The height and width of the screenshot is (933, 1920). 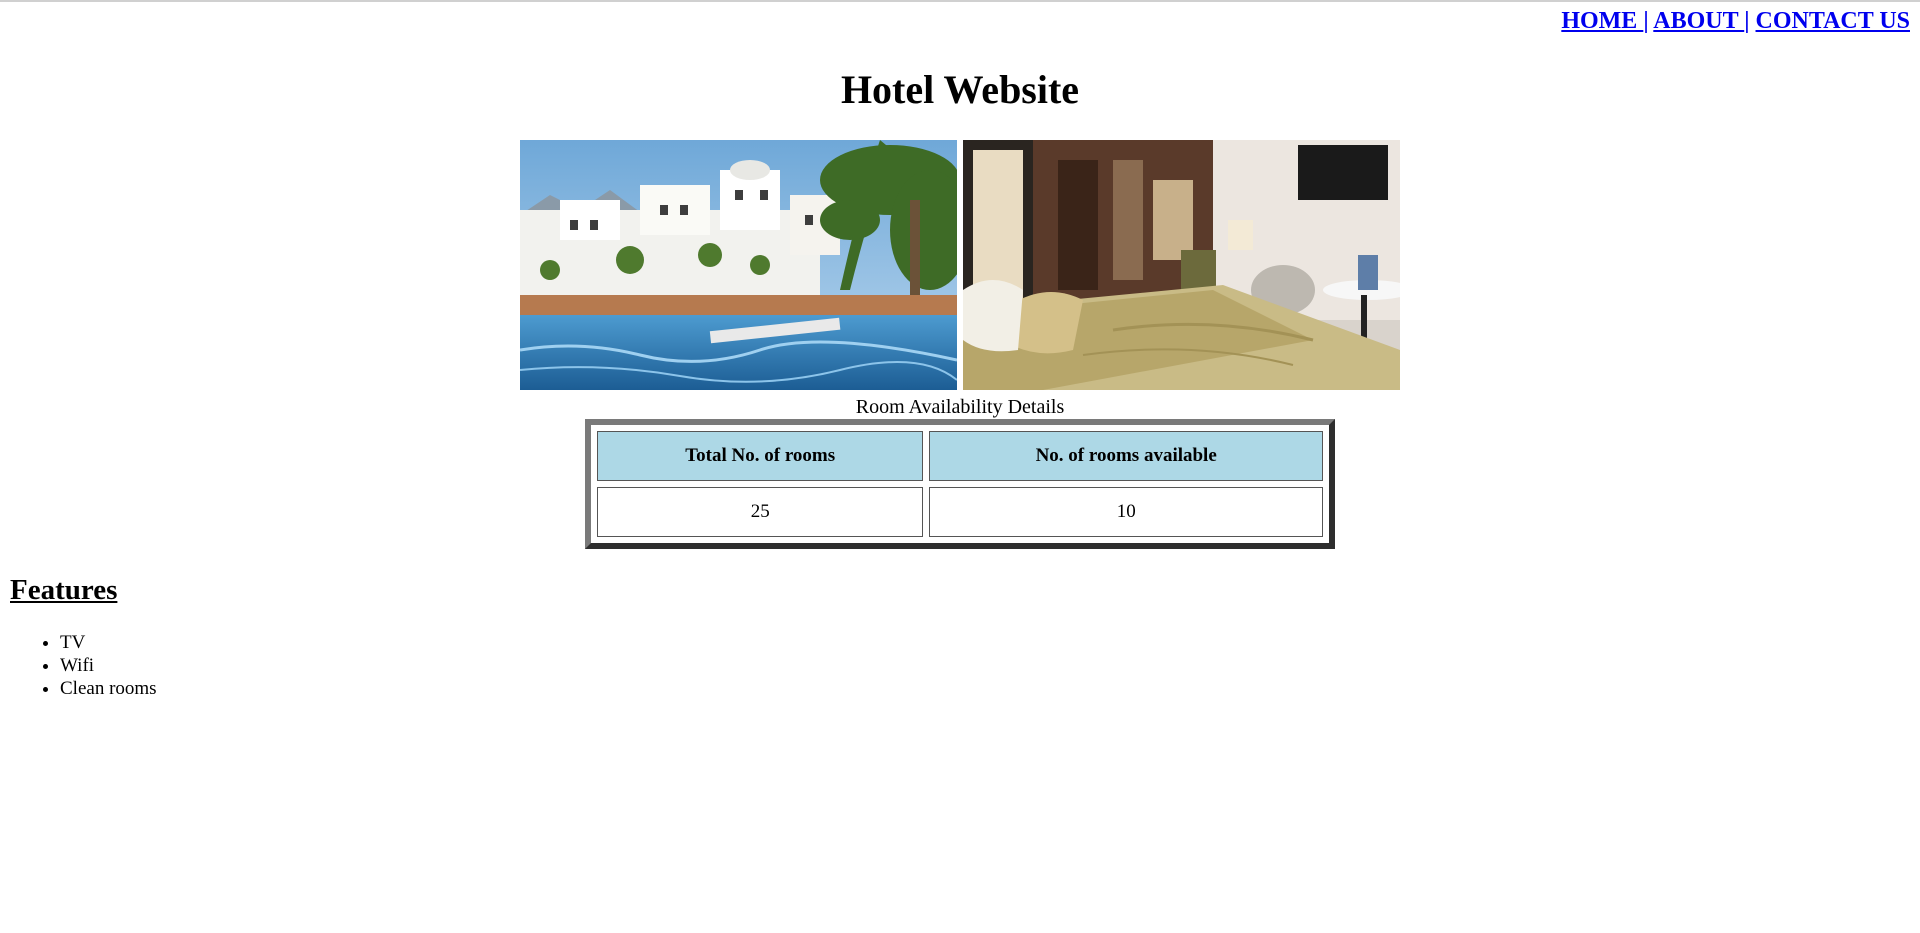 What do you see at coordinates (108, 665) in the screenshot?
I see `list-item: Wifi` at bounding box center [108, 665].